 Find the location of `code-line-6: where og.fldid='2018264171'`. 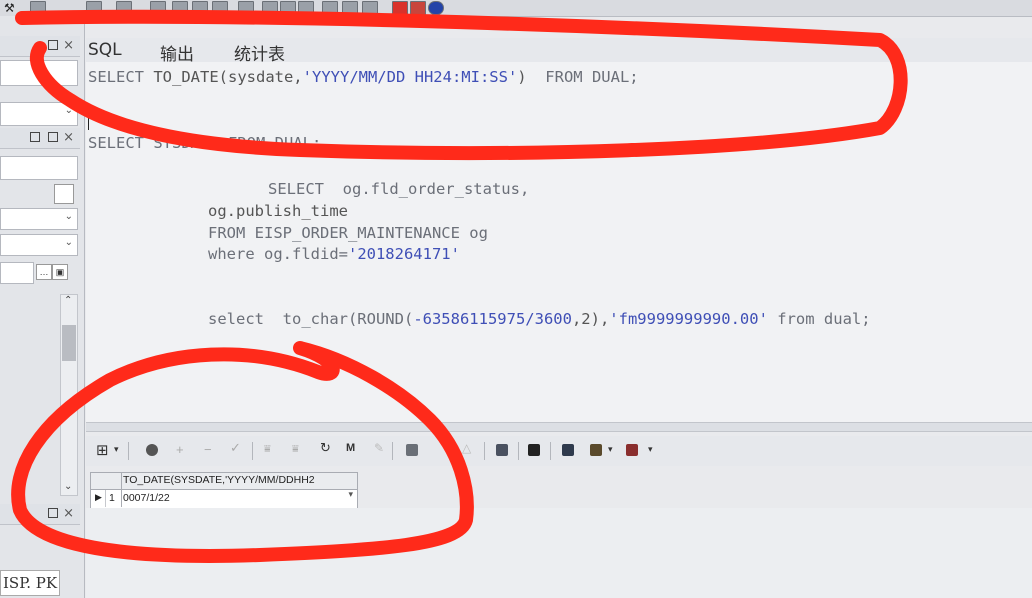

code-line-6: where og.fldid='2018264171' is located at coordinates (334, 254).